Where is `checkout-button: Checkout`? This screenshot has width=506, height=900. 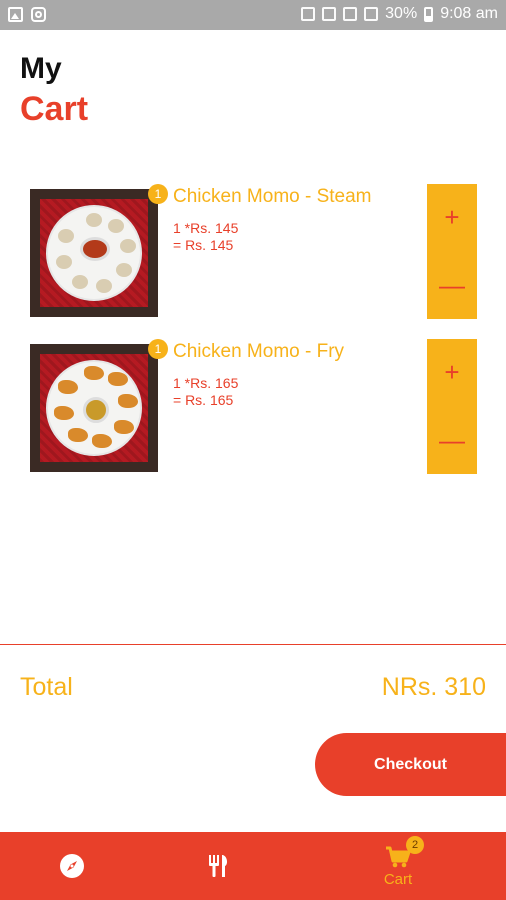 checkout-button: Checkout is located at coordinates (410, 764).